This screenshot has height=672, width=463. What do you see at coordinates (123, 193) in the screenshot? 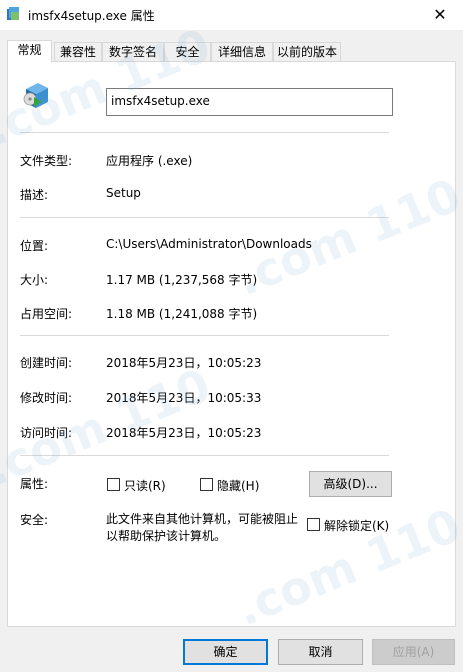
I see `description-value: Setup` at bounding box center [123, 193].